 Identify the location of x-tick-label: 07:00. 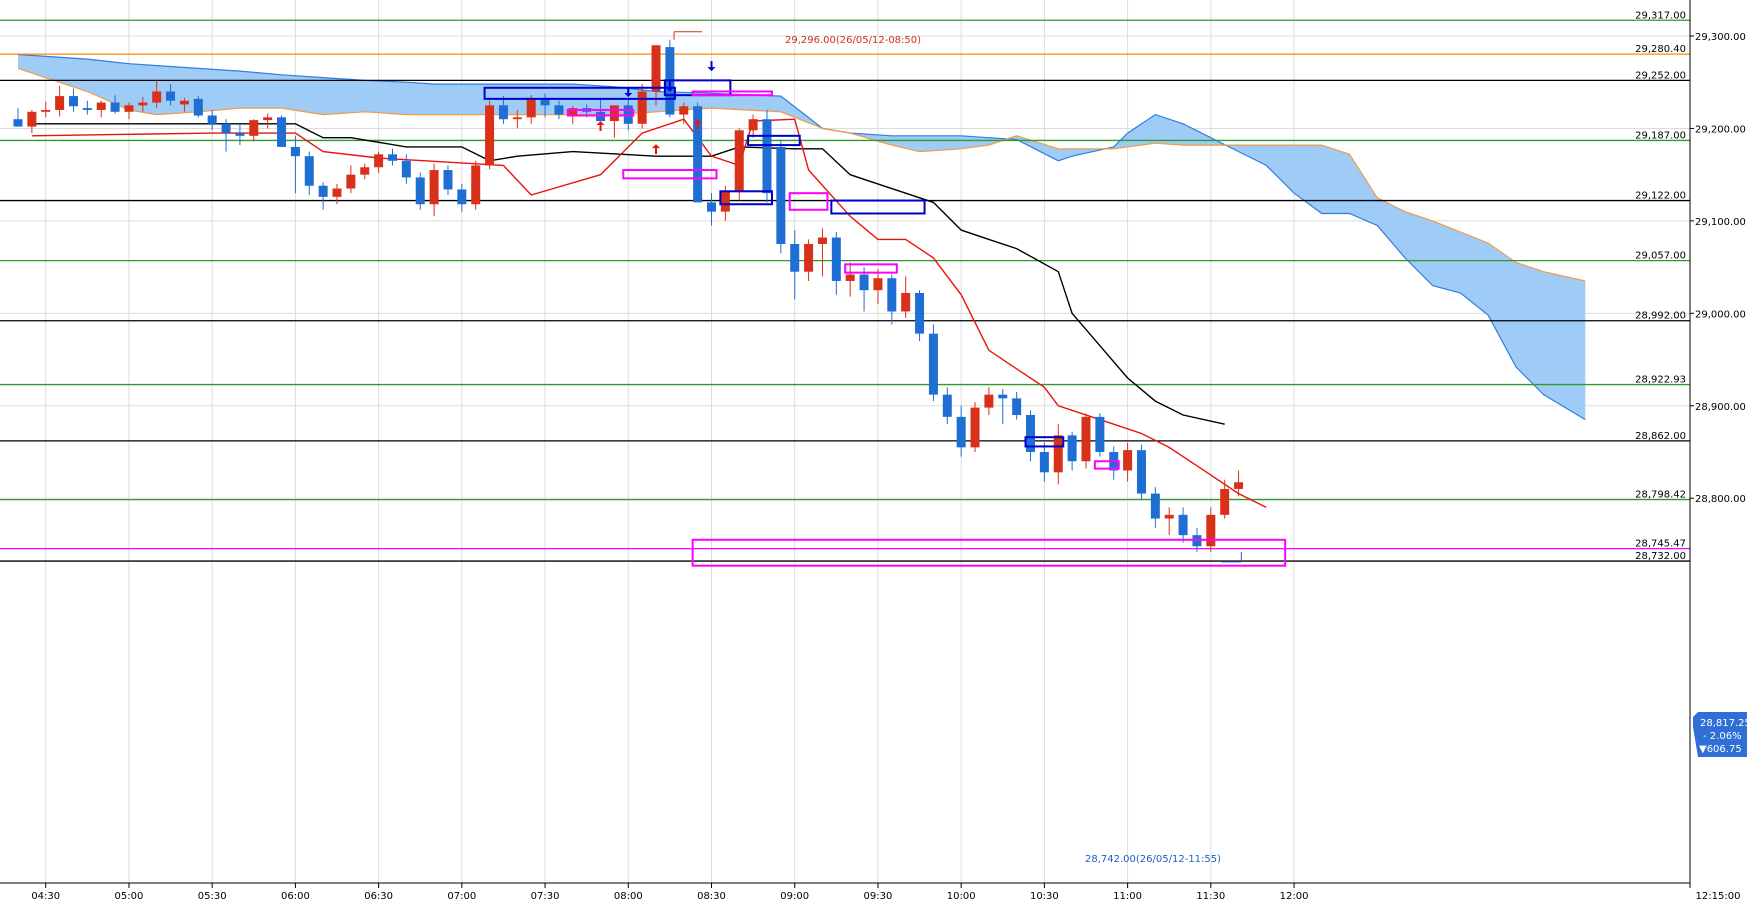
(461, 896).